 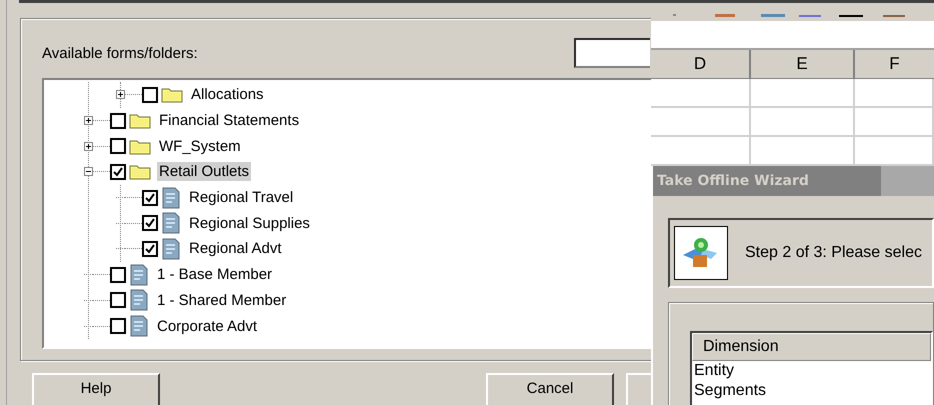 What do you see at coordinates (811, 371) in the screenshot?
I see `list-item: Entity` at bounding box center [811, 371].